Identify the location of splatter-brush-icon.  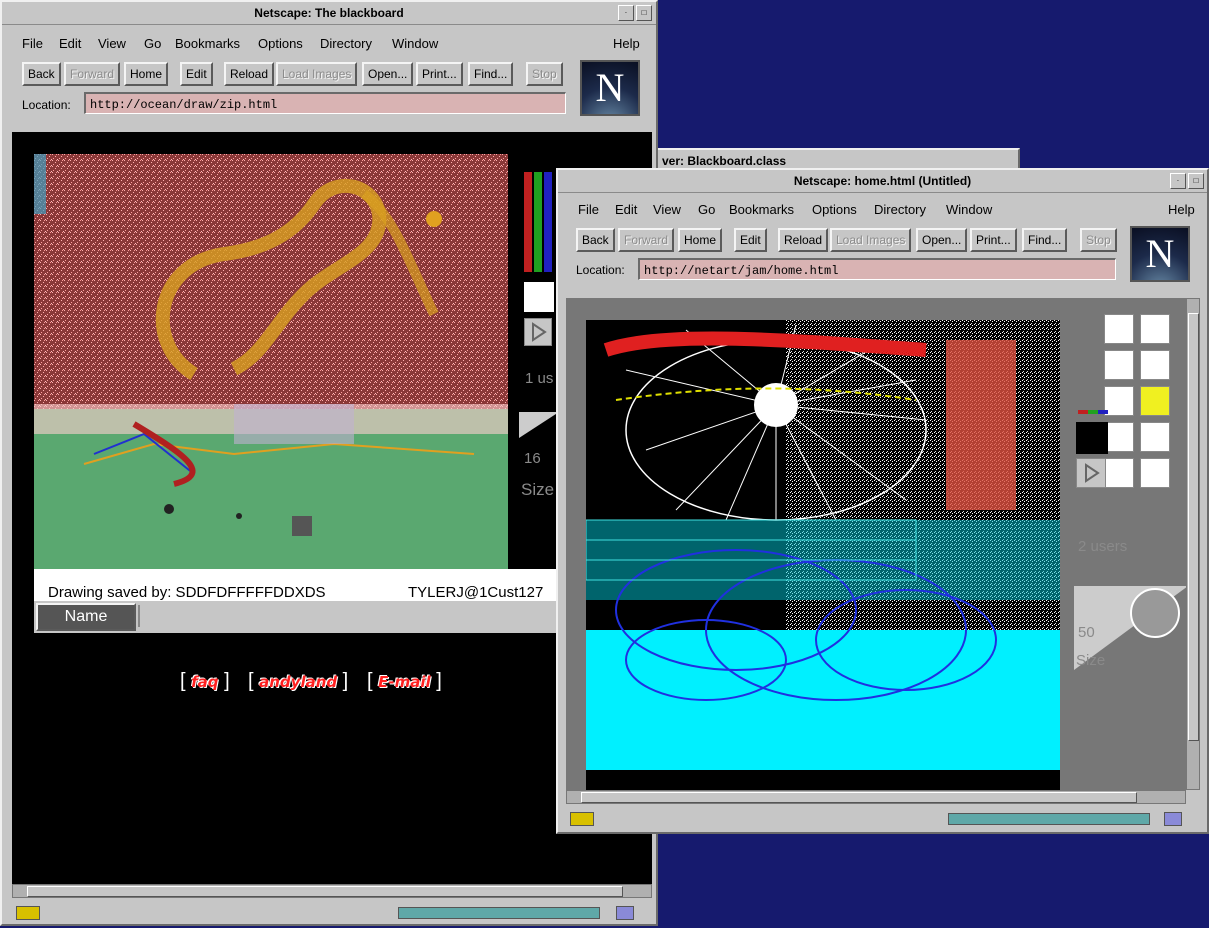
(1155, 329).